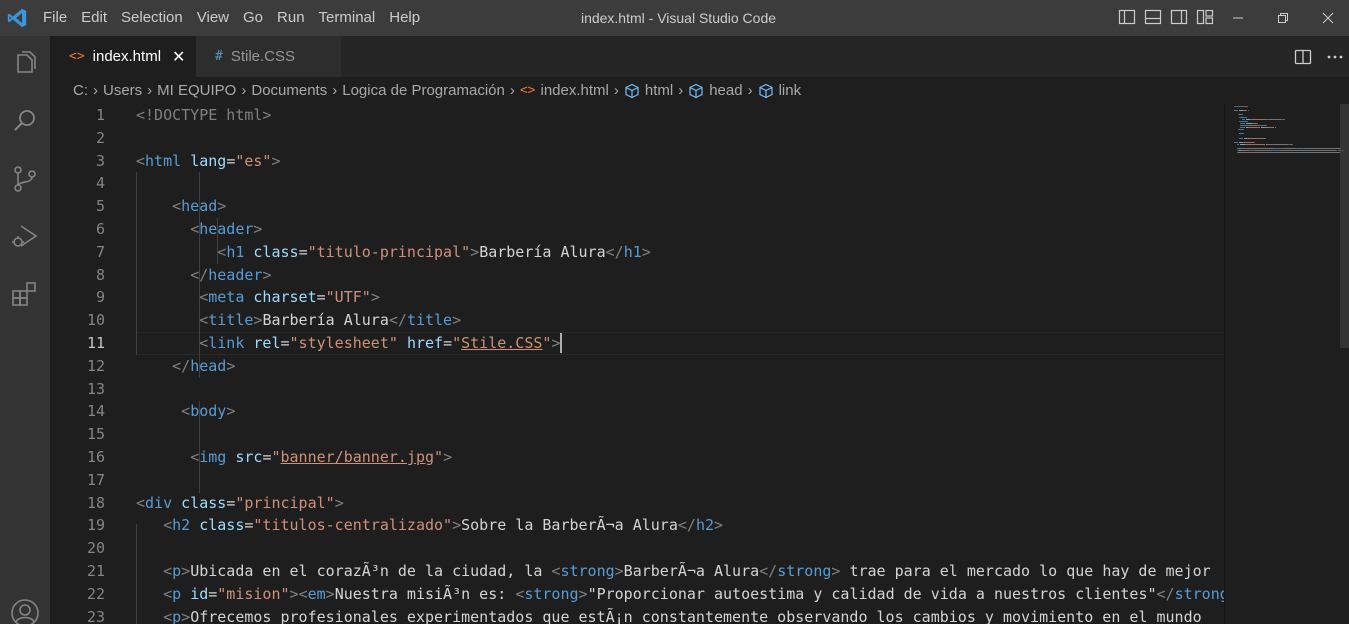  Describe the element at coordinates (178, 57) in the screenshot. I see `close-tab-icon: ✕` at that location.